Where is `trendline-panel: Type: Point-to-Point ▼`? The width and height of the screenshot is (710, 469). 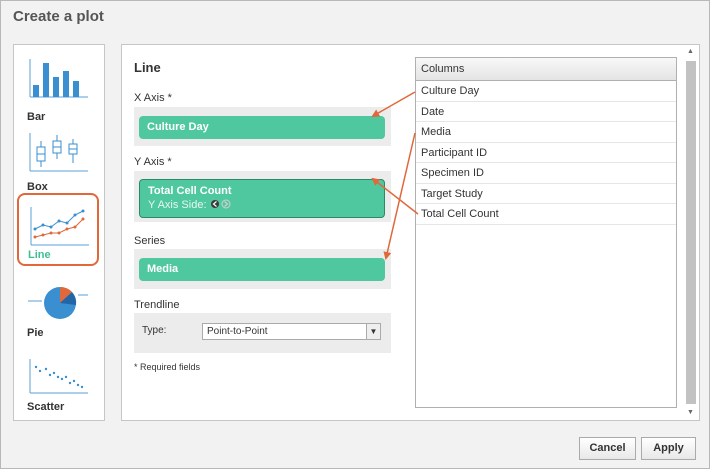
trendline-panel: Type: Point-to-Point ▼ is located at coordinates (262, 333).